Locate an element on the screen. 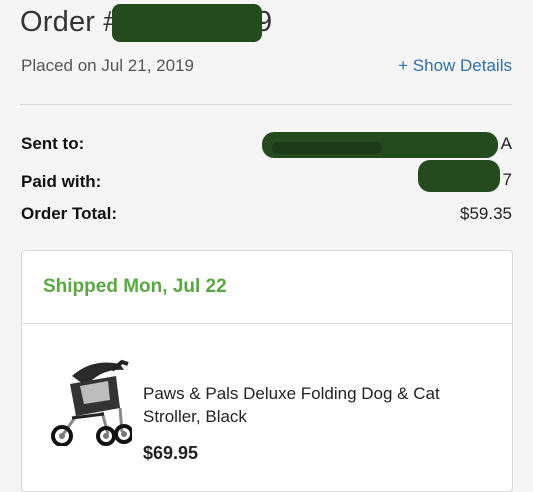  paid-with-label: Paid with: is located at coordinates (61, 181).